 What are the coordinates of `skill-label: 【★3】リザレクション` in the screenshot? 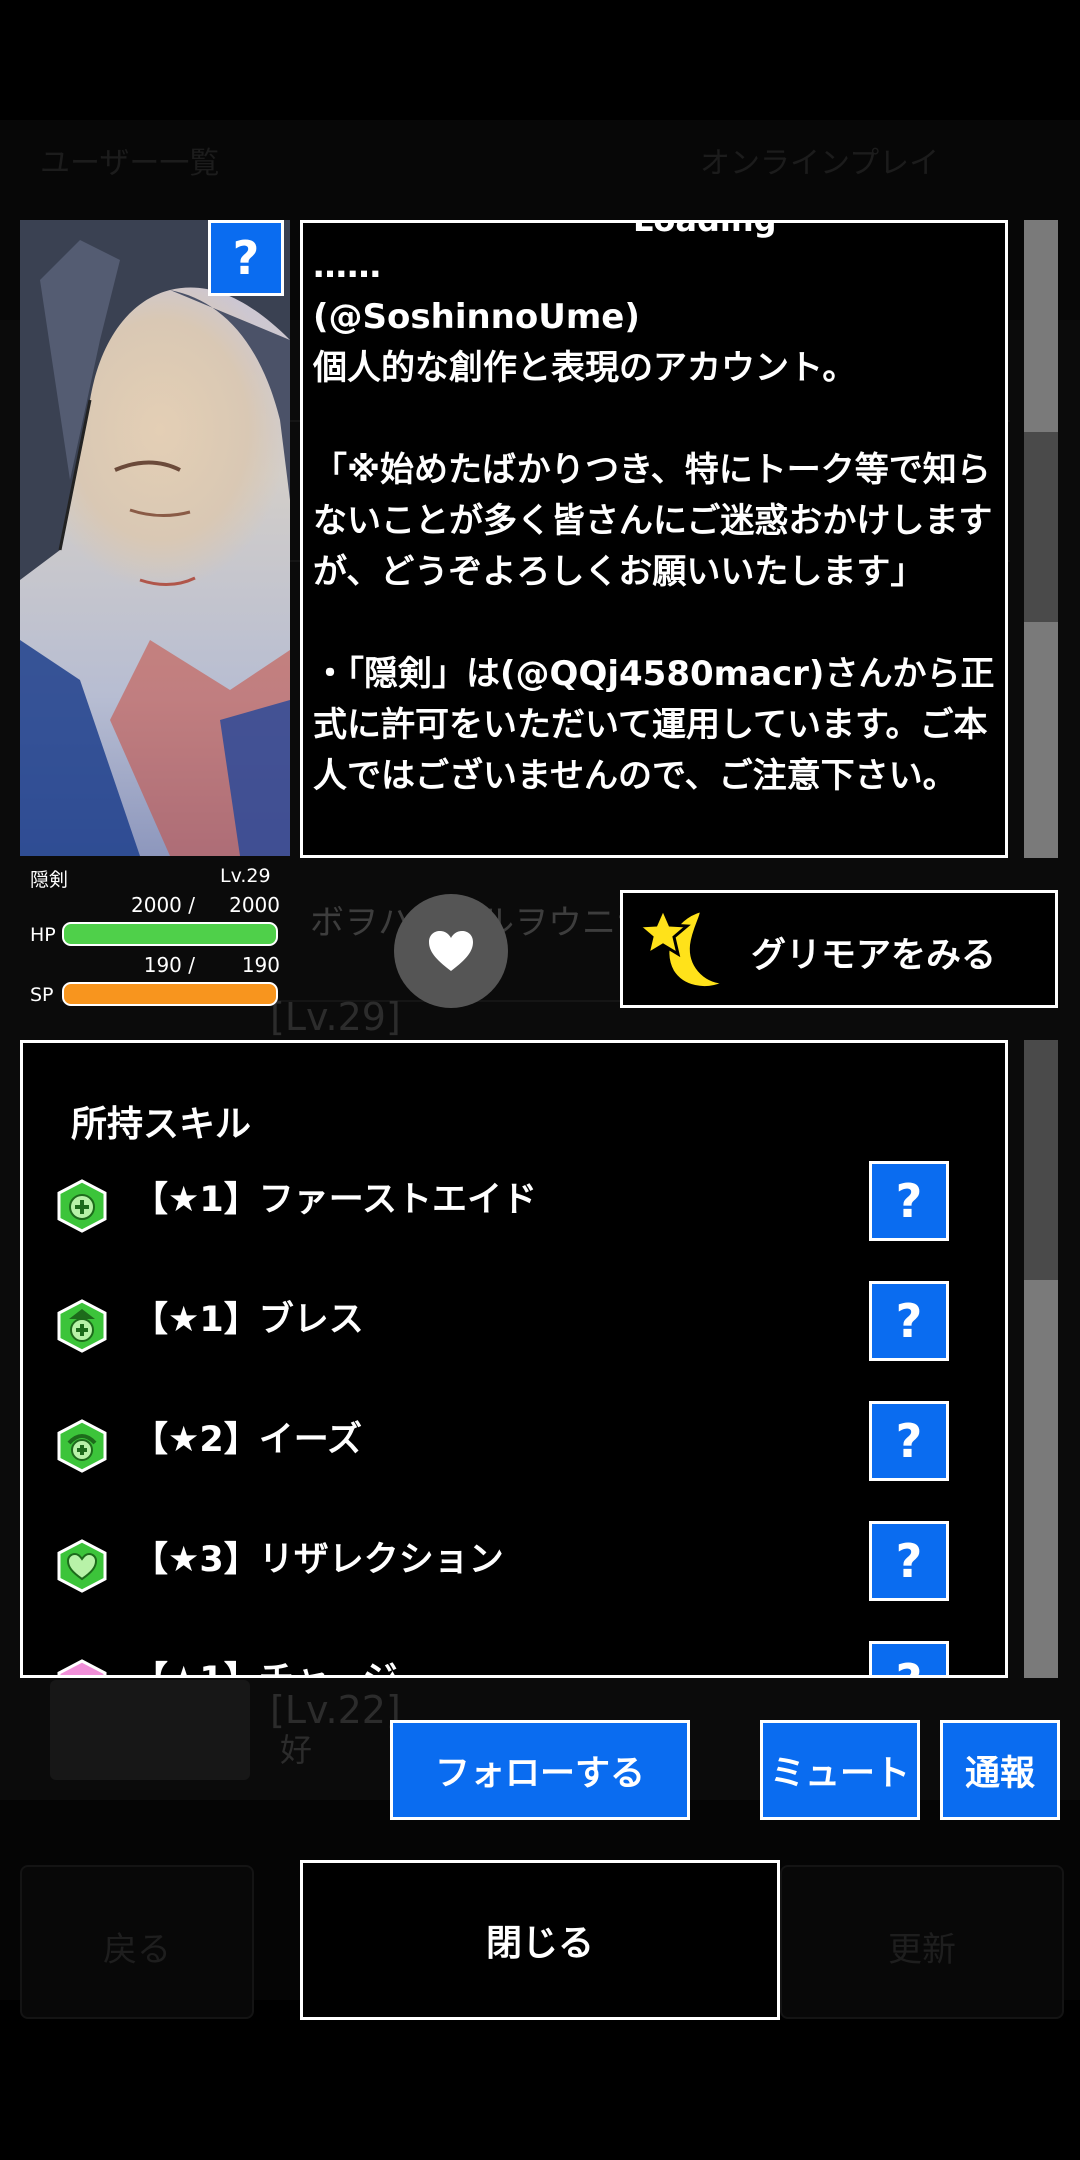 It's located at (318, 1560).